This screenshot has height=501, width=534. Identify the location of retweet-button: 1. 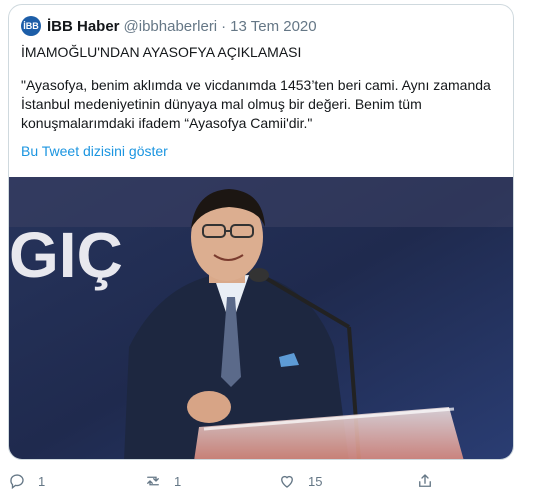
(162, 481).